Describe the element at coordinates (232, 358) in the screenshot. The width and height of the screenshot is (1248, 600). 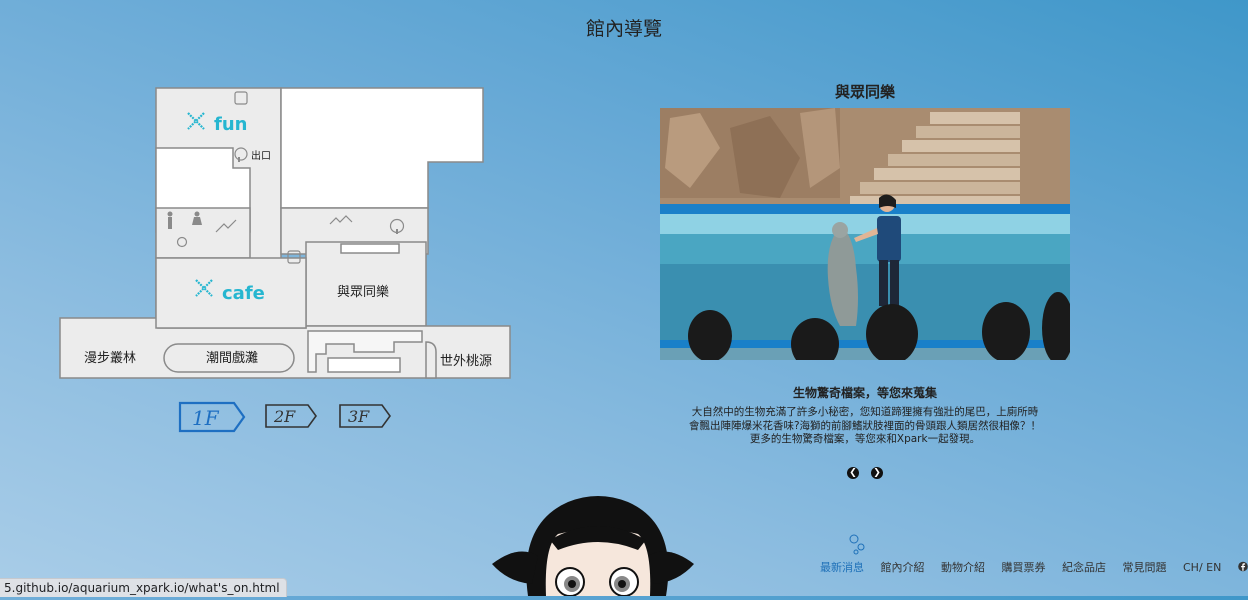
I see `zone-tidal-label: 潮間戲灘` at that location.